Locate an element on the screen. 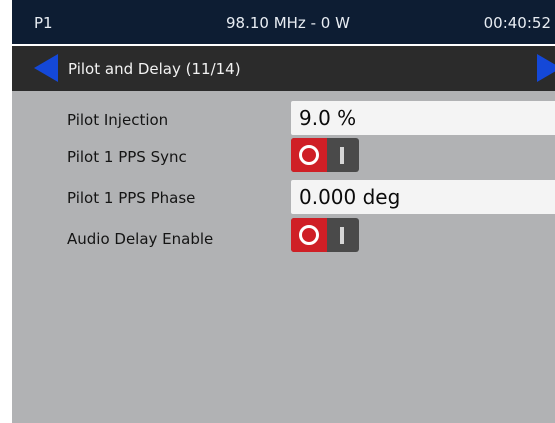 This screenshot has width=555, height=423. frequency-power-readout: 98.10 MHz - 0 W is located at coordinates (288, 23).